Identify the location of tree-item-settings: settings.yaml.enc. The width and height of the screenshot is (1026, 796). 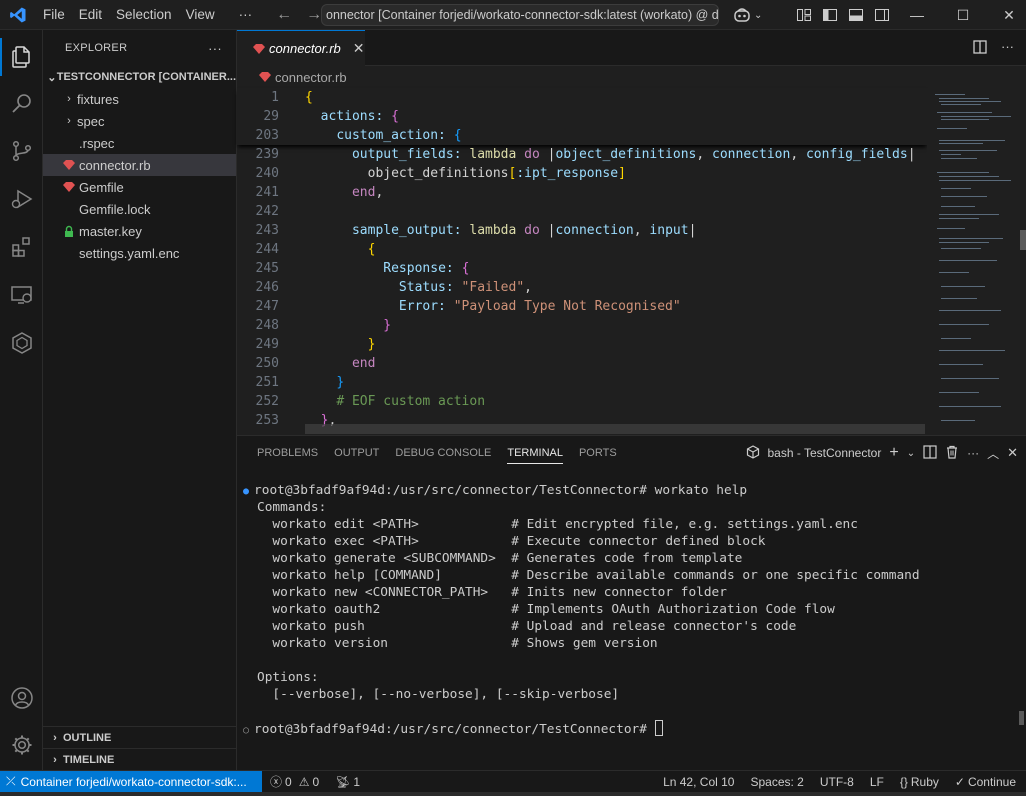
(139, 253).